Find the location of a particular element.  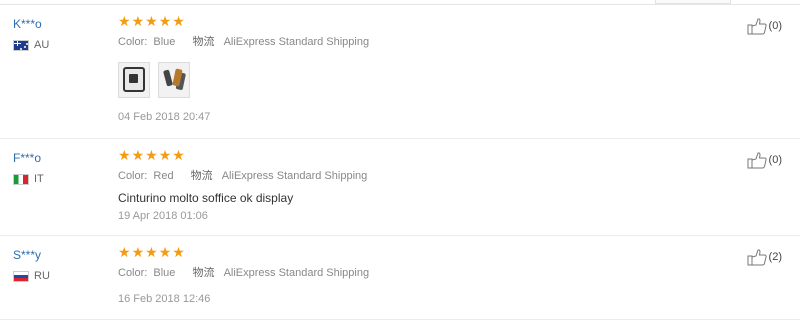

helpful-button: (2) is located at coordinates (764, 257).